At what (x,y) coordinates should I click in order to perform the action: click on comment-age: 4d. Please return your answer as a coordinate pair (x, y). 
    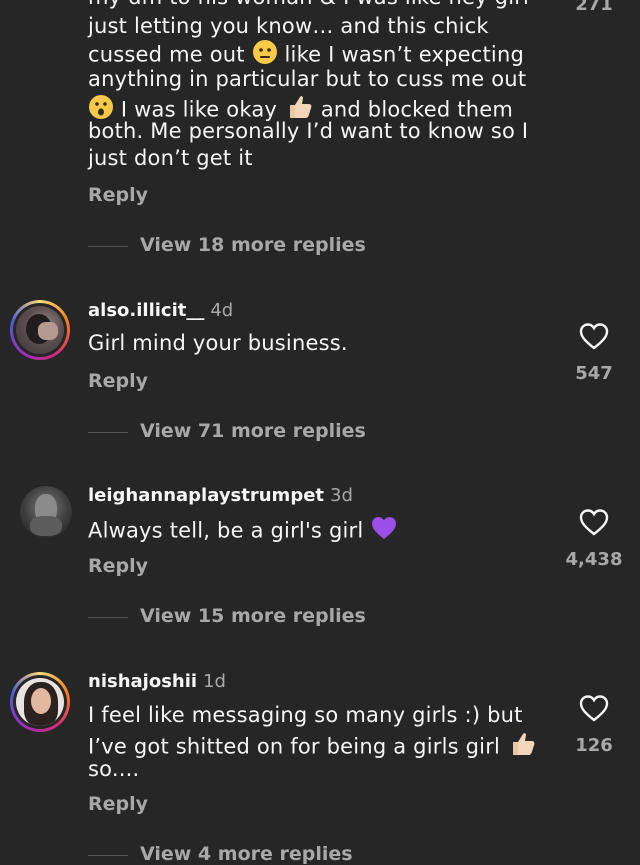
    Looking at the image, I should click on (222, 310).